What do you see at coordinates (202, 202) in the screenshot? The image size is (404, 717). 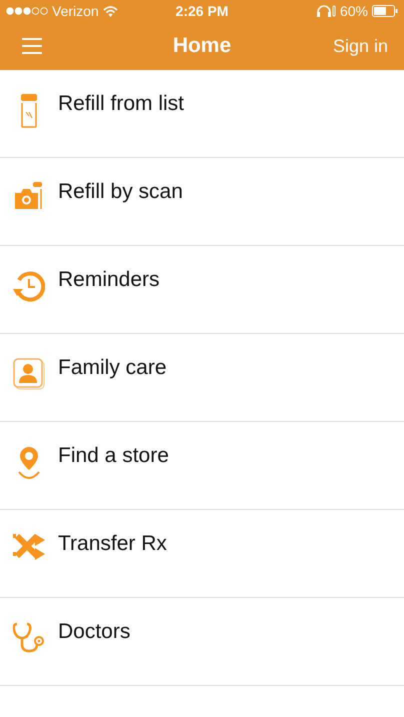 I see `menu-item: Refill by scan` at bounding box center [202, 202].